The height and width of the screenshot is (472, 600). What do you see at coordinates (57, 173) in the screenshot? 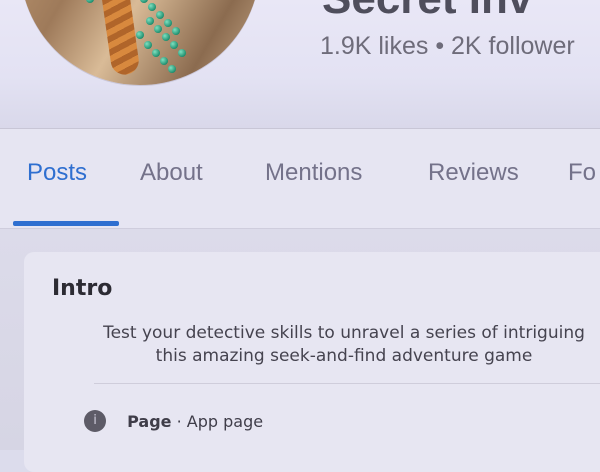
I see `tab-posts: Posts` at bounding box center [57, 173].